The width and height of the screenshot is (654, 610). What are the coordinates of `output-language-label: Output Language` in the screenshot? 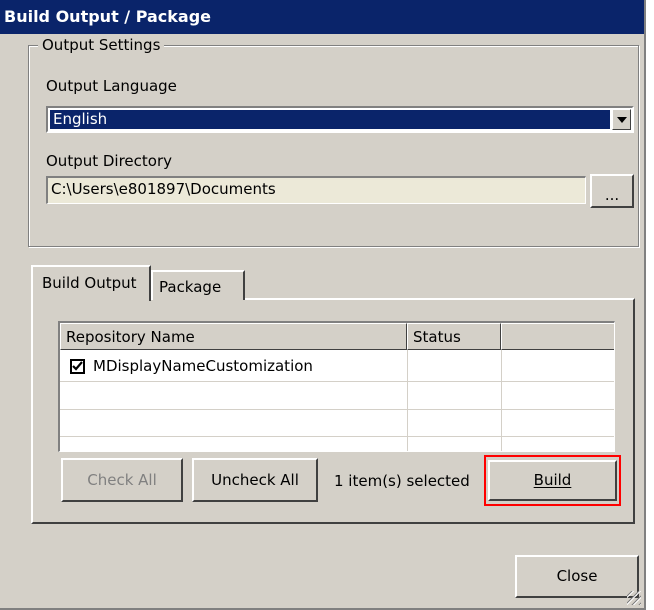 It's located at (111, 86).